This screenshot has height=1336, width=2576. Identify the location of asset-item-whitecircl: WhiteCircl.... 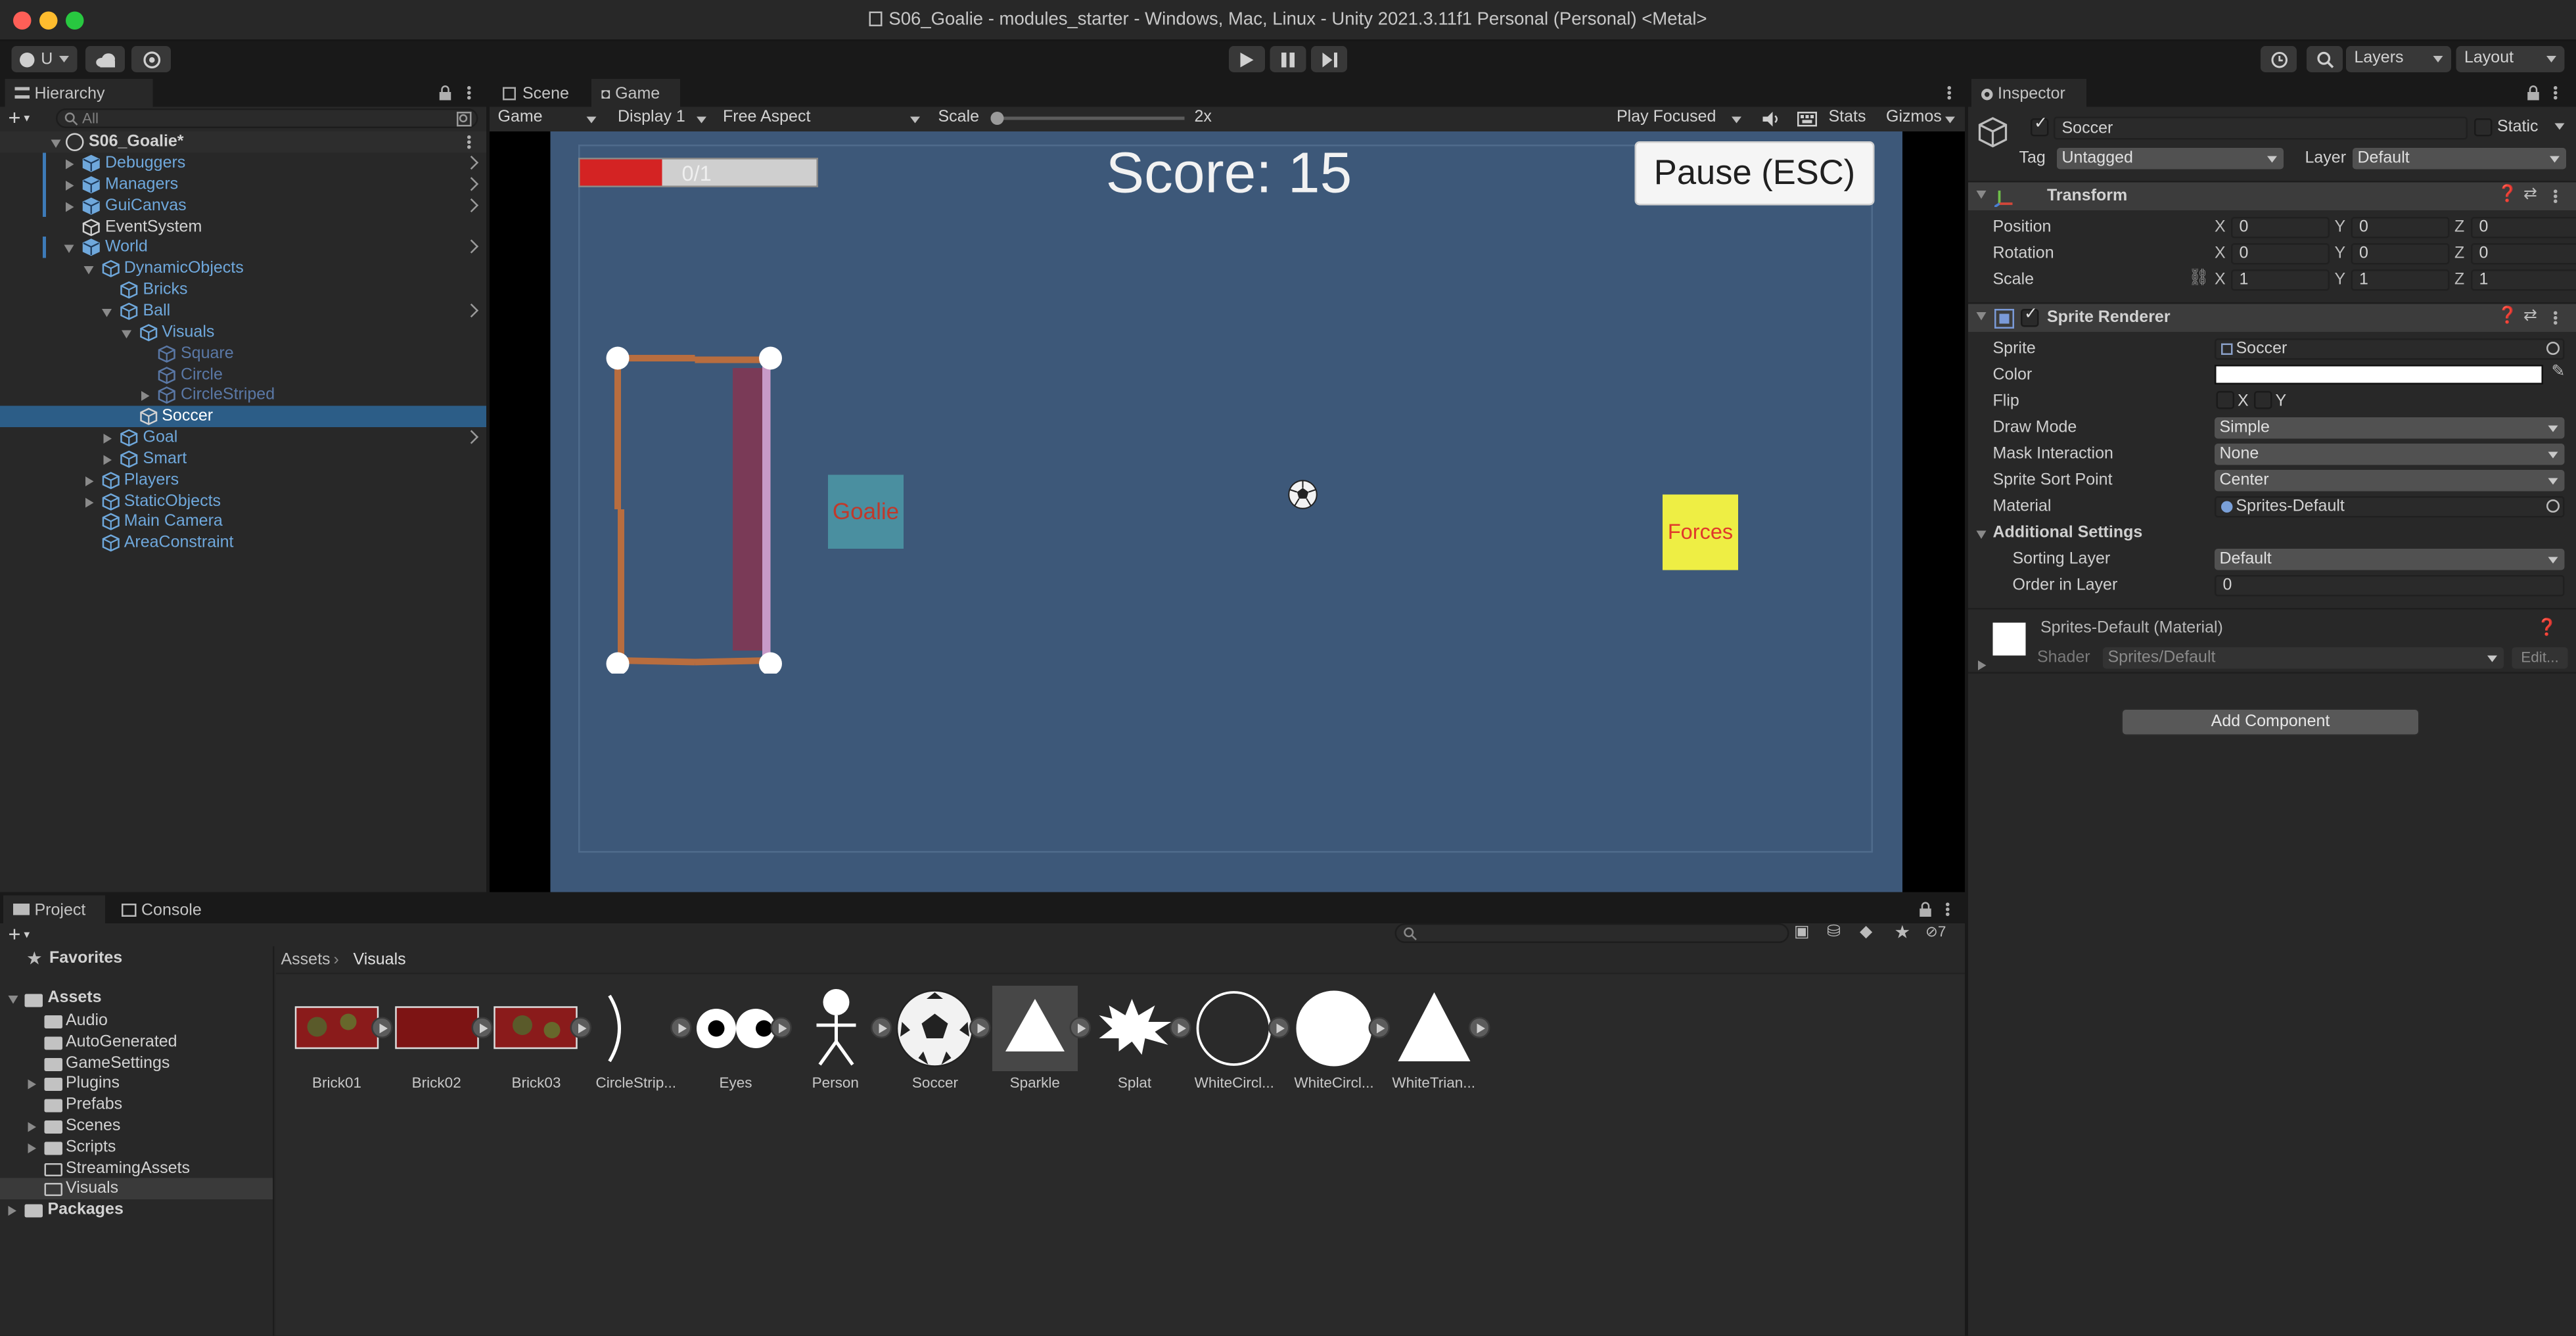
(1240, 1043).